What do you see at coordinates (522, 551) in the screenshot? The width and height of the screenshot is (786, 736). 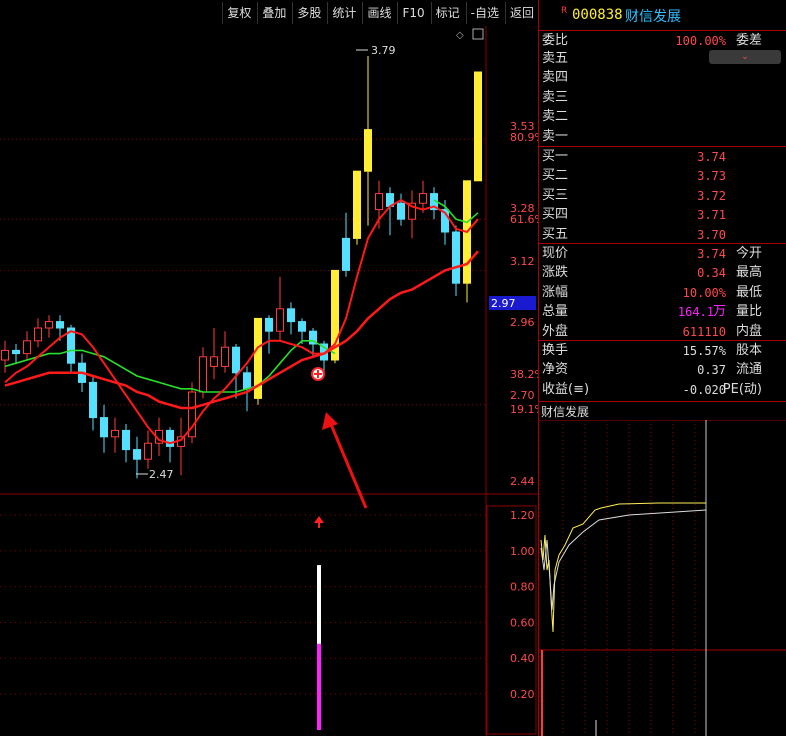 I see `volume-axis-label: 1.00` at bounding box center [522, 551].